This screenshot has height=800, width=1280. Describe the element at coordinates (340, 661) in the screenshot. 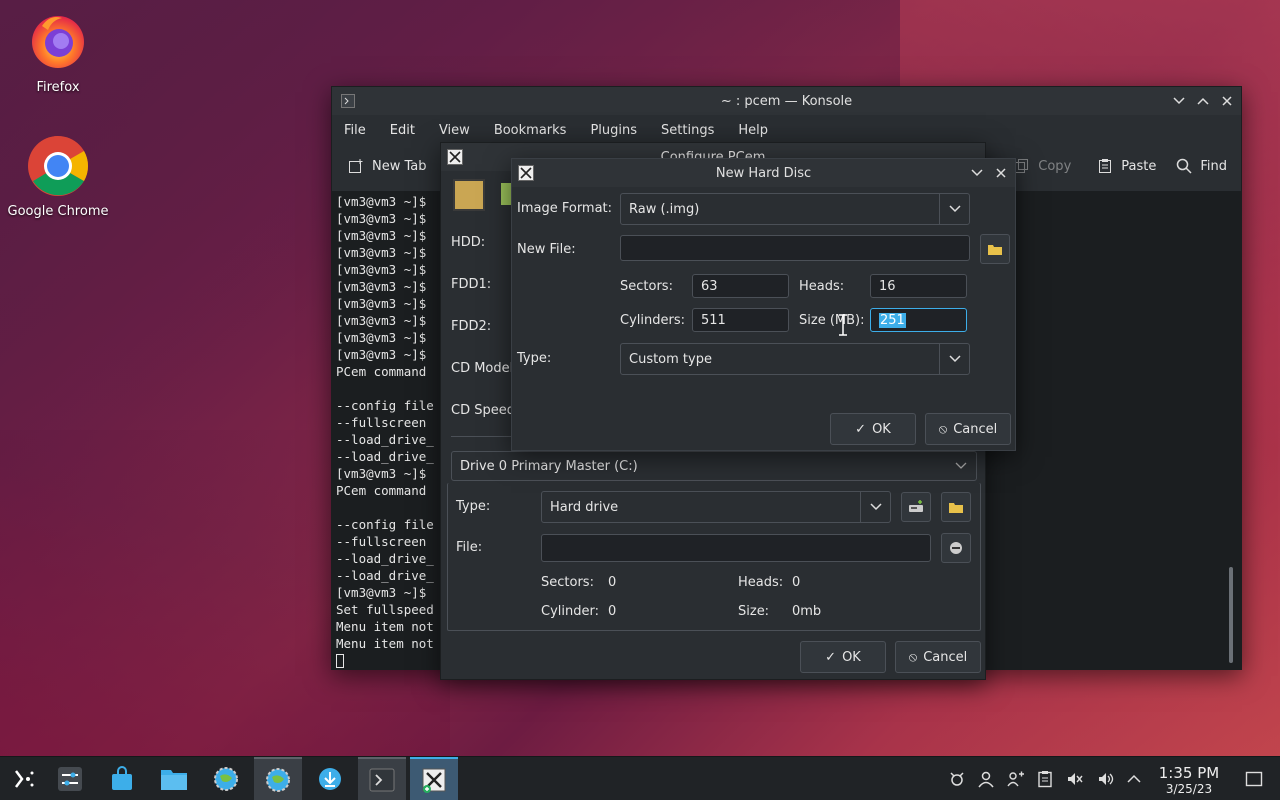

I see `terminal-cursor` at that location.